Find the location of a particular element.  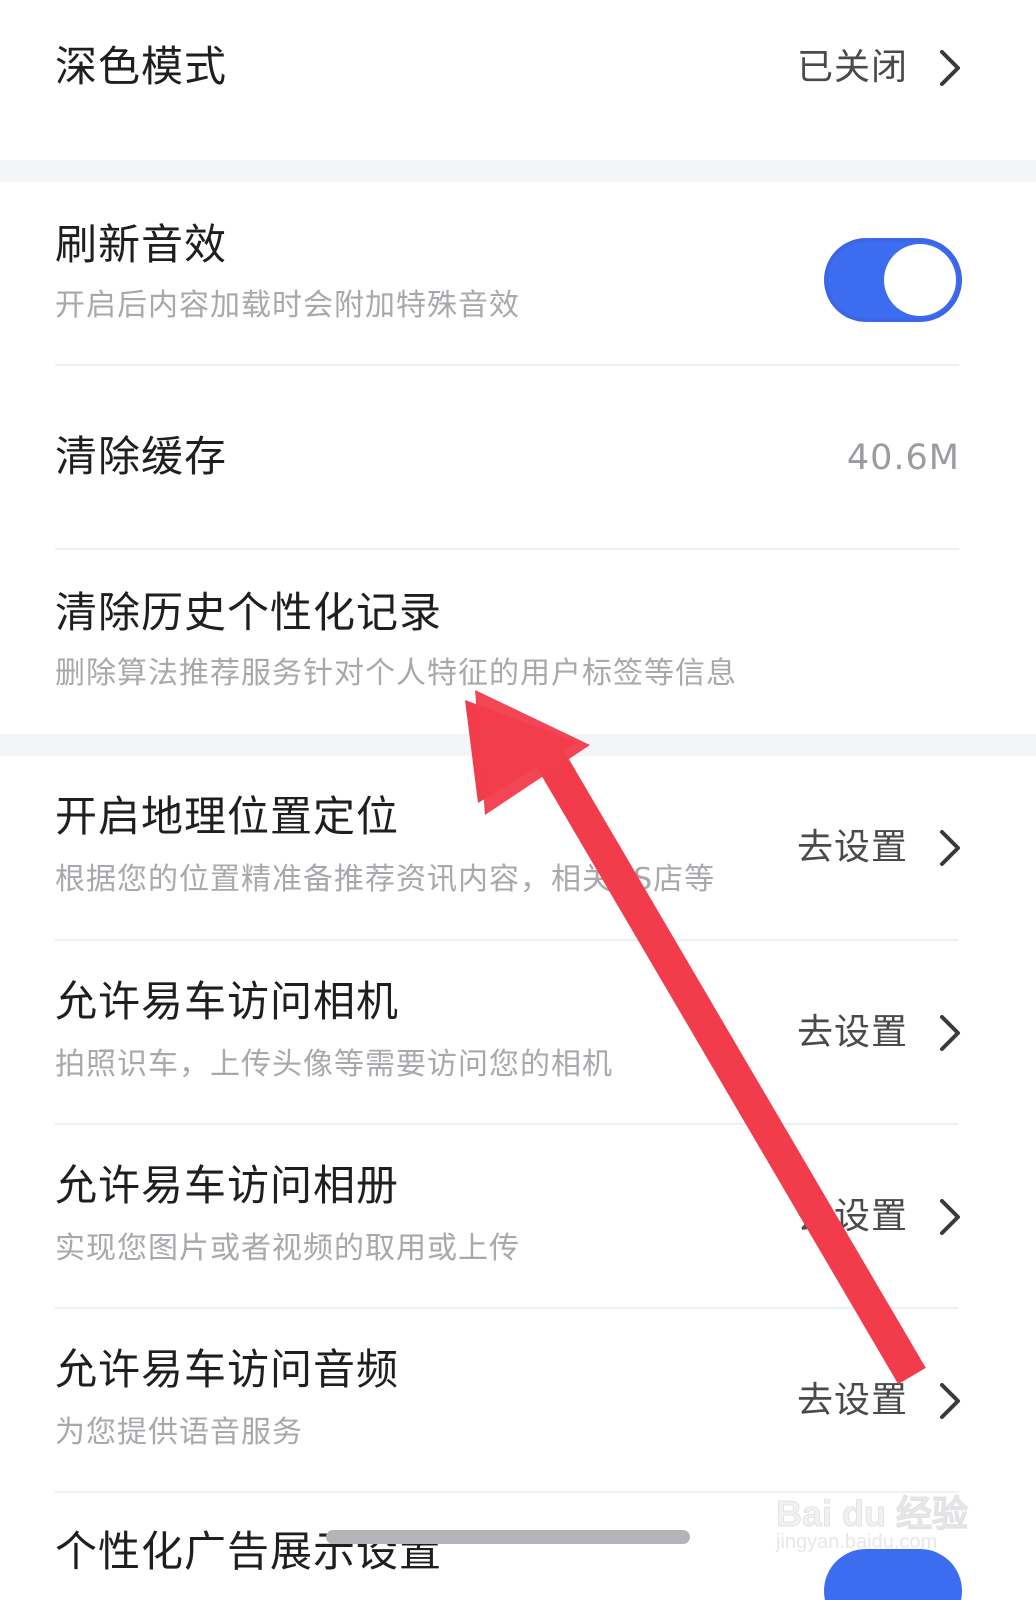

location-subtitle: 根据您的位置精准备推荐资讯内容，相关4S店等 is located at coordinates (385, 879).